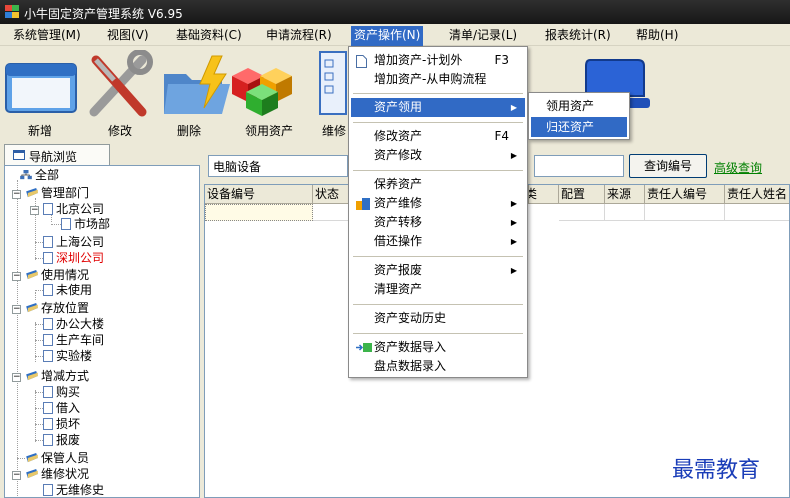 The width and height of the screenshot is (790, 498). Describe the element at coordinates (73, 325) in the screenshot. I see `tree-node-office-building: 办公大楼` at that location.